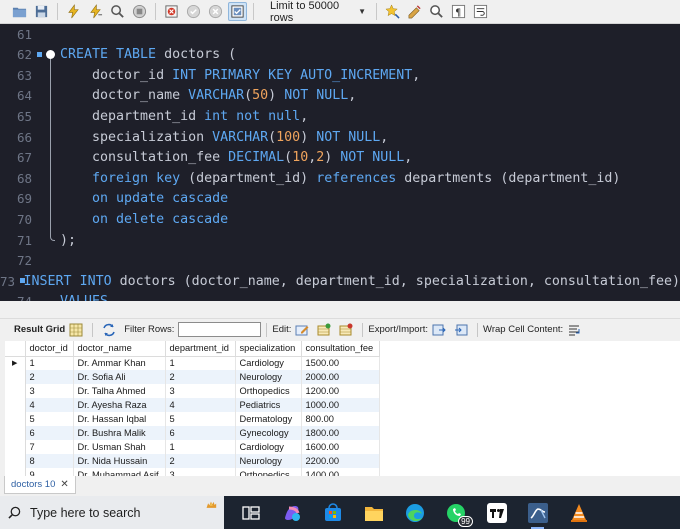  I want to click on execute-icon, so click(73, 11).